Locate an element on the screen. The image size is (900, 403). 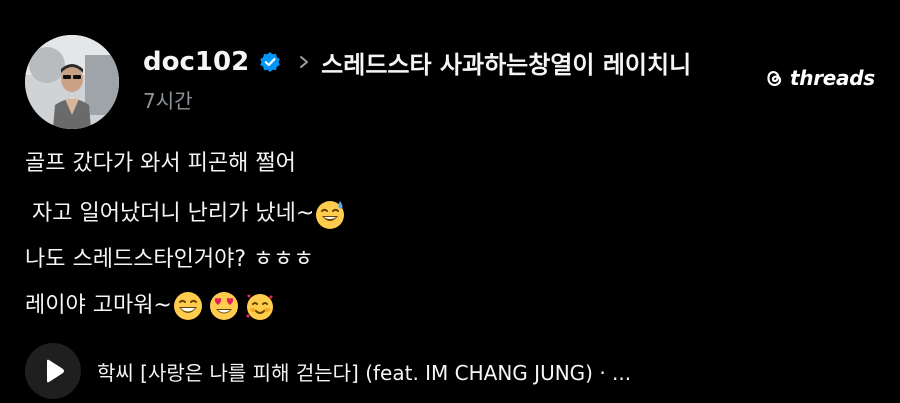
music-play-button is located at coordinates (53, 371).